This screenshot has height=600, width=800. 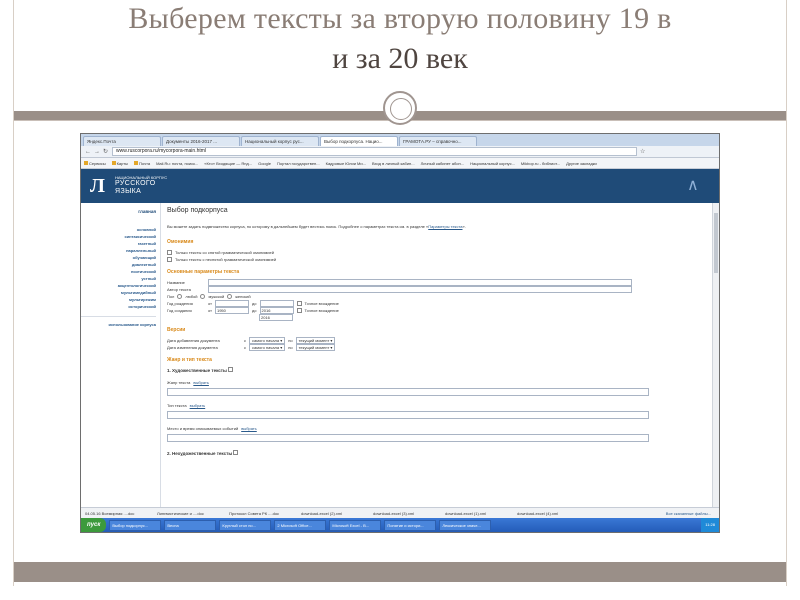 I want to click on genre-input, so click(x=408, y=392).